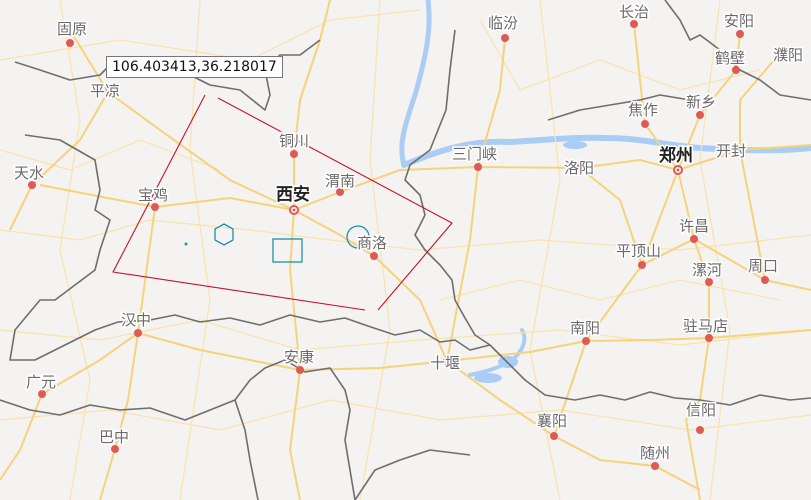 Image resolution: width=811 pixels, height=500 pixels. What do you see at coordinates (293, 194) in the screenshot?
I see `city-label: 西安` at bounding box center [293, 194].